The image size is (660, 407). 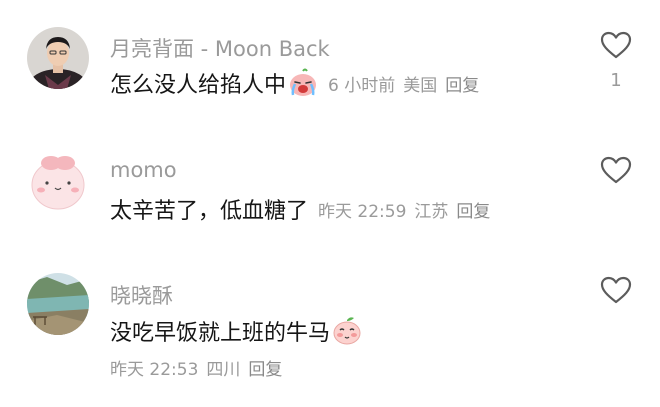 What do you see at coordinates (143, 170) in the screenshot?
I see `comment-username: momo` at bounding box center [143, 170].